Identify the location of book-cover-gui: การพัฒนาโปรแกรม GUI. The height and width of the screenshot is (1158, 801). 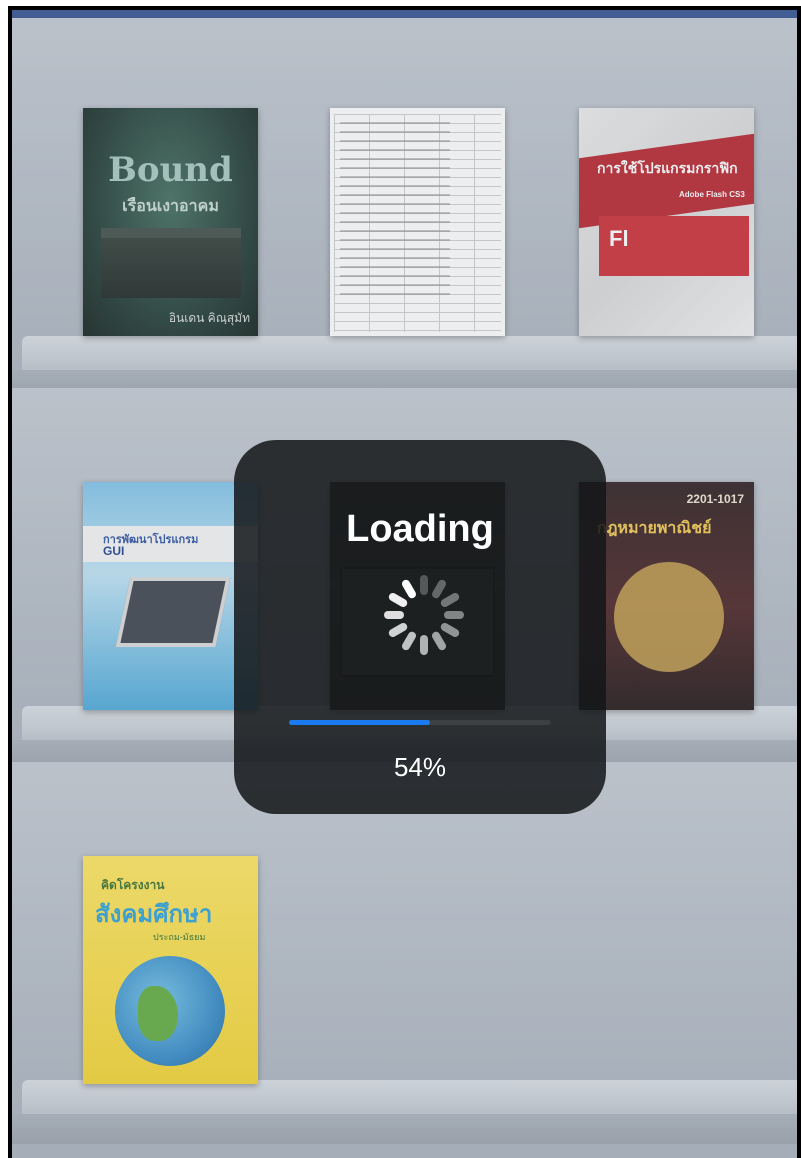
(170, 596).